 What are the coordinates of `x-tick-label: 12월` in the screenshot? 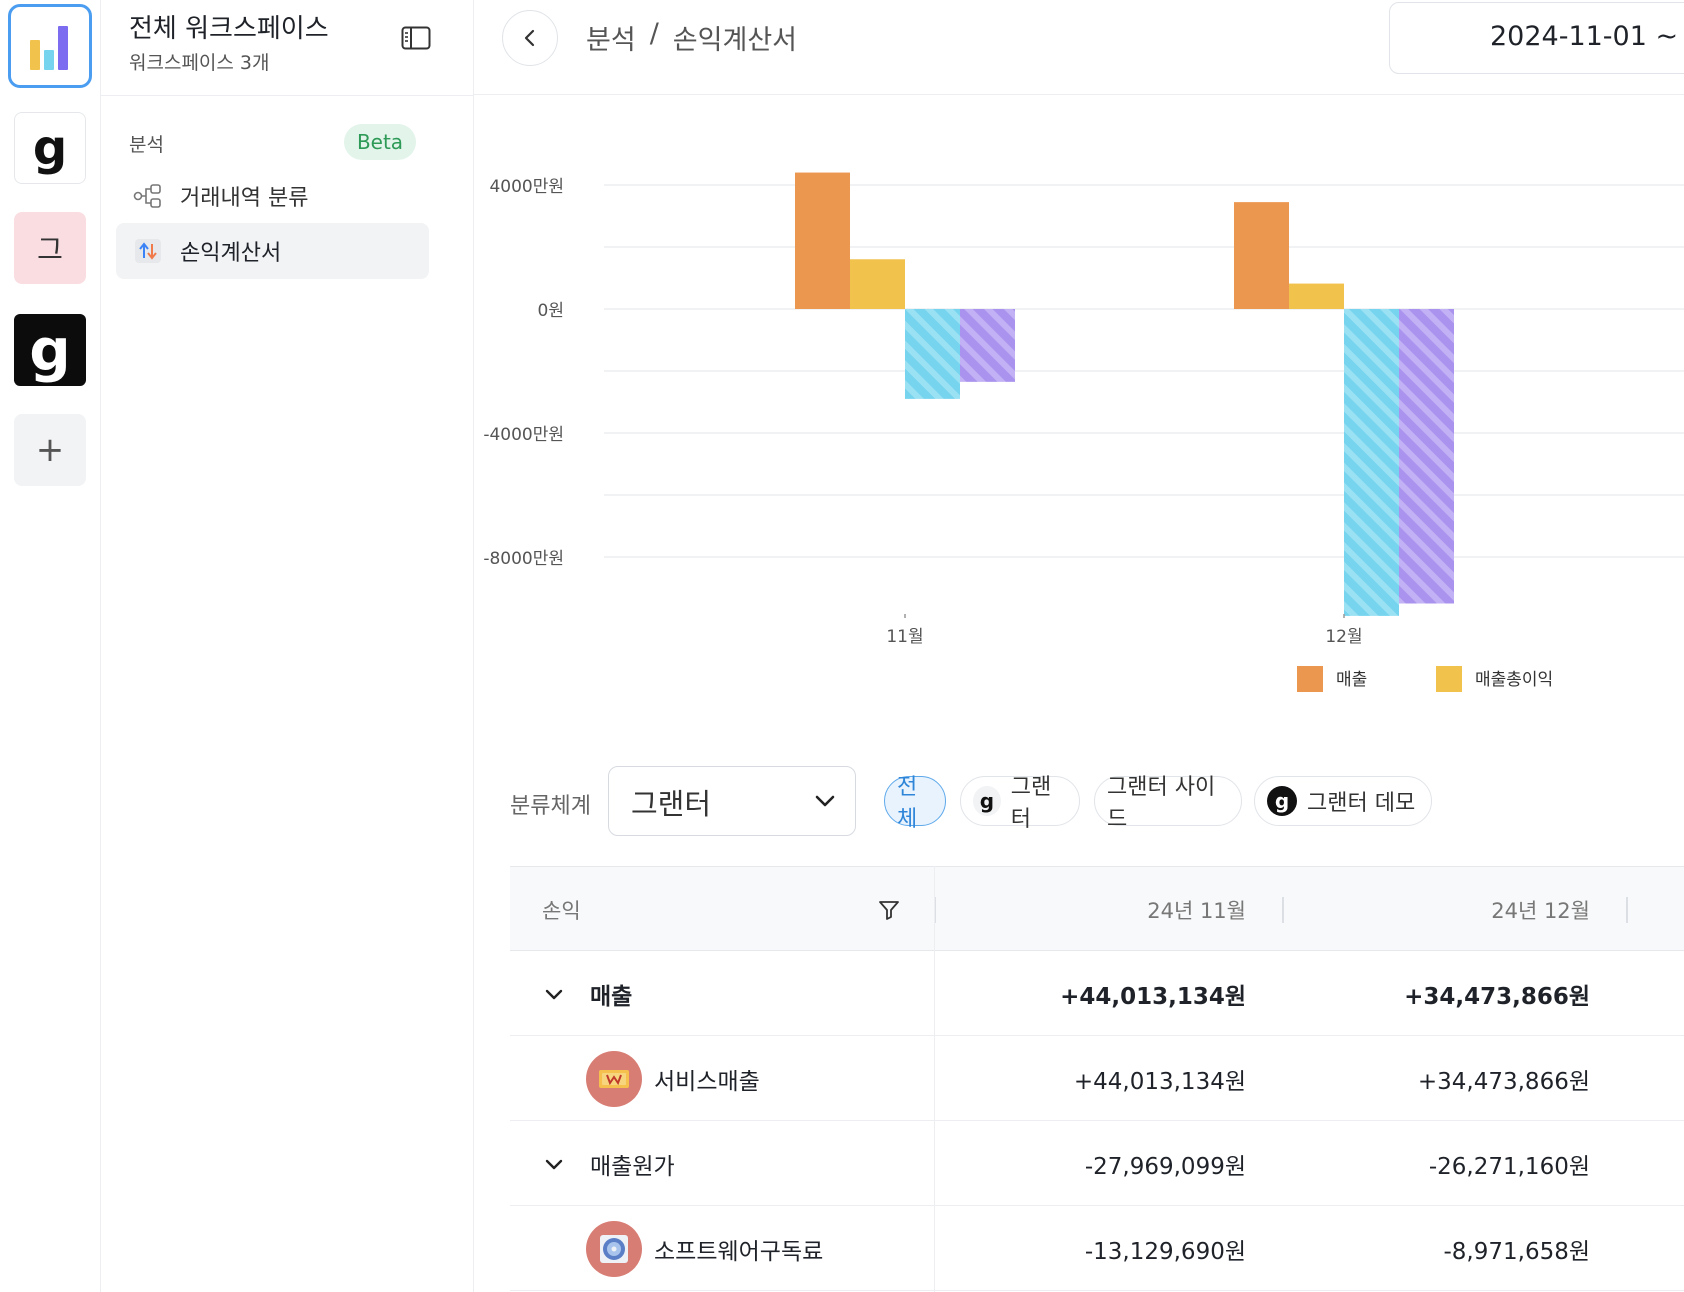 It's located at (1343, 637).